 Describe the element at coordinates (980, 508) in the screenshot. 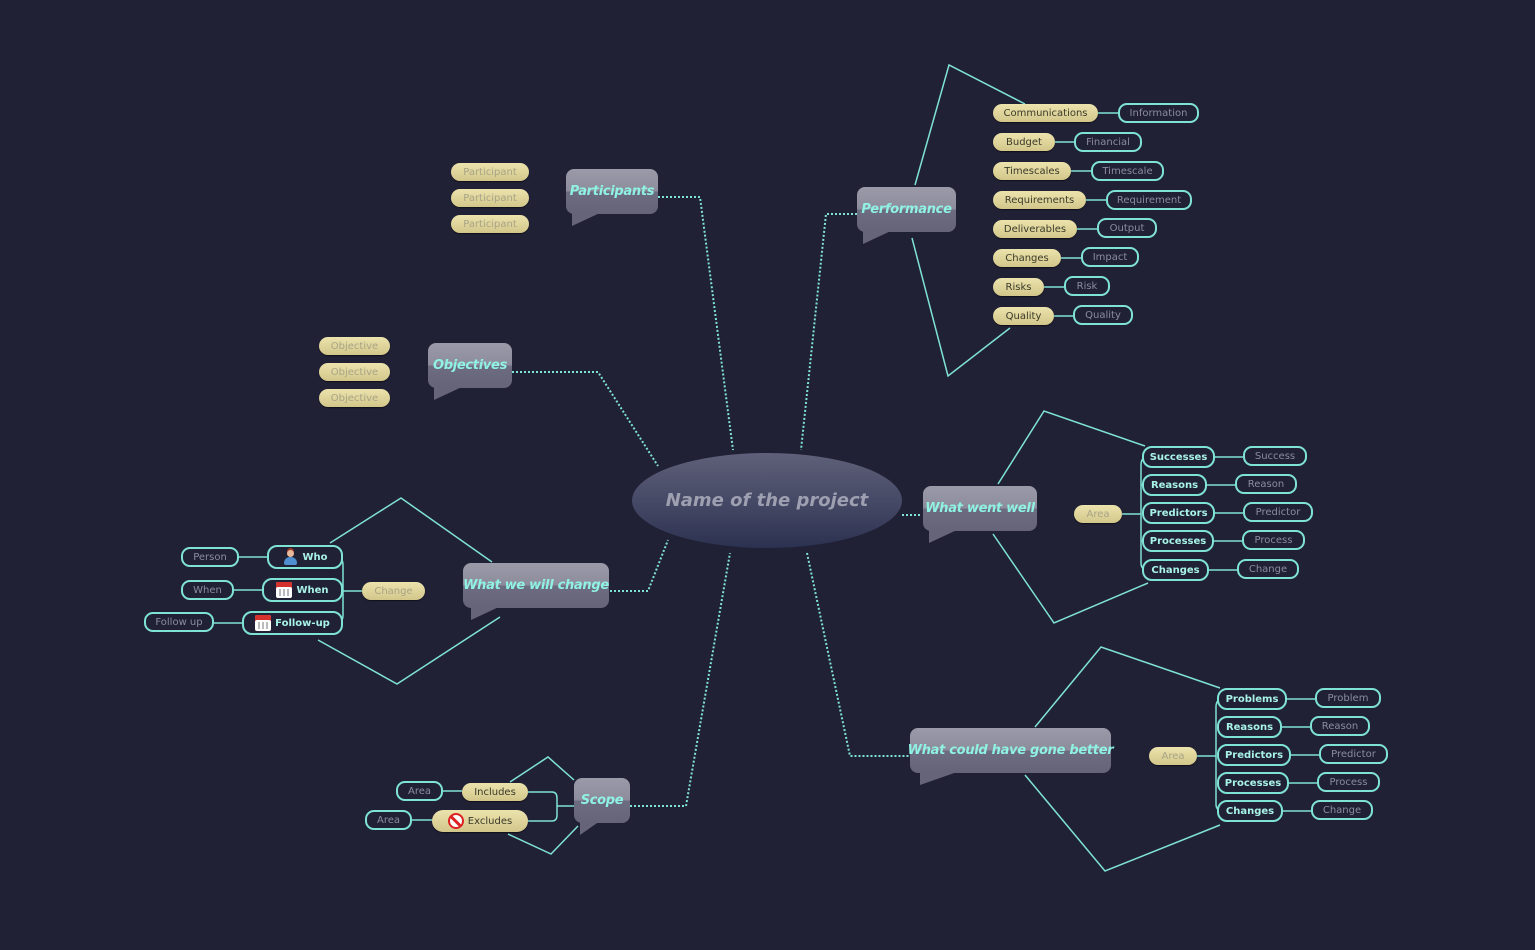

I see `went-well-label: What went well` at that location.